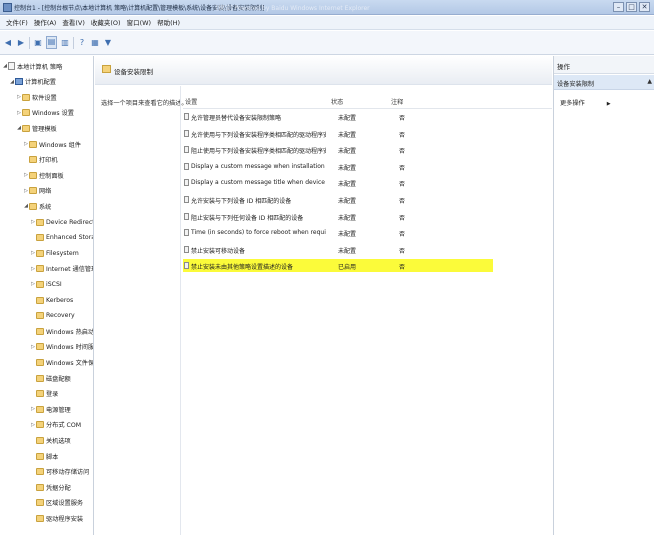 The width and height of the screenshot is (654, 535). Describe the element at coordinates (45, 207) in the screenshot. I see `tree-item-label: 系统` at that location.